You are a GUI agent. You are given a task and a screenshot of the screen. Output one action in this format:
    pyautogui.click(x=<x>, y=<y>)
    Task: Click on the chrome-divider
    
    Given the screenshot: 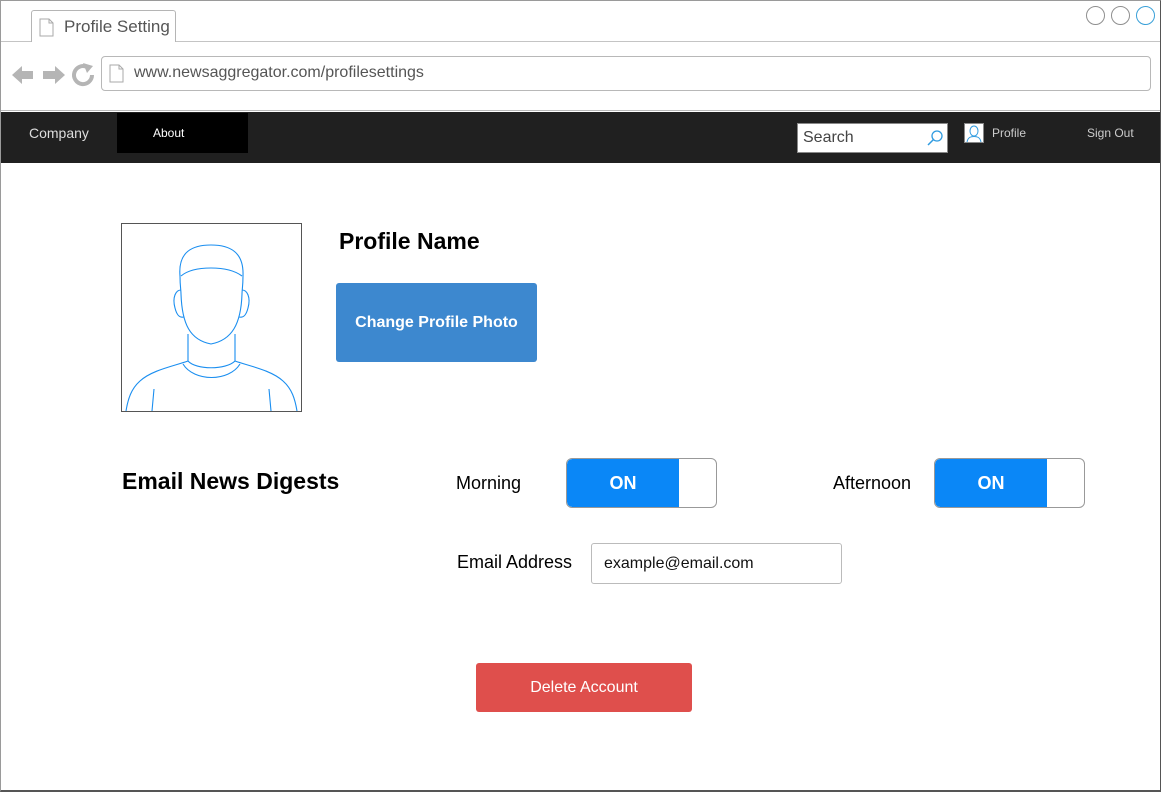 What is the action you would take?
    pyautogui.click(x=580, y=110)
    